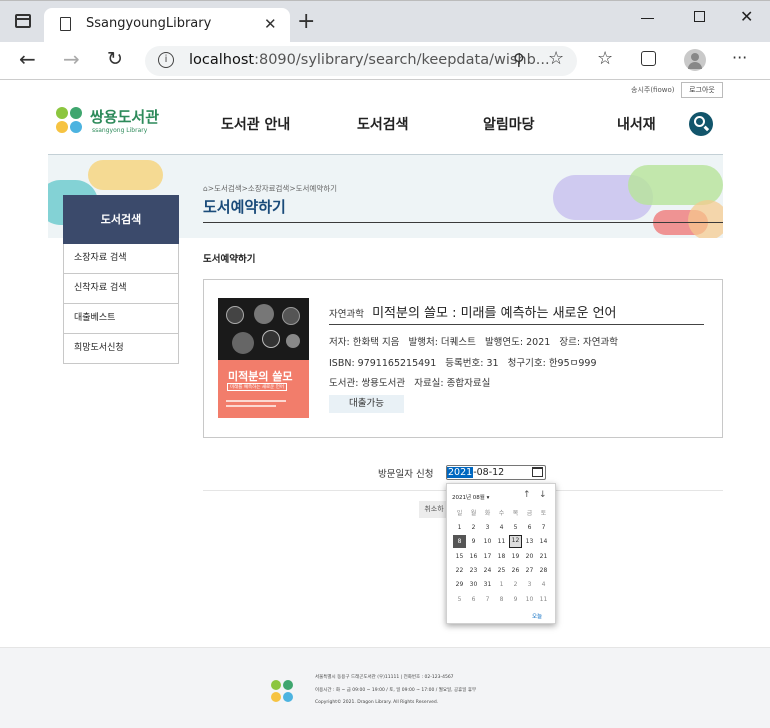 The image size is (770, 728). I want to click on calendar-day: 21, so click(543, 556).